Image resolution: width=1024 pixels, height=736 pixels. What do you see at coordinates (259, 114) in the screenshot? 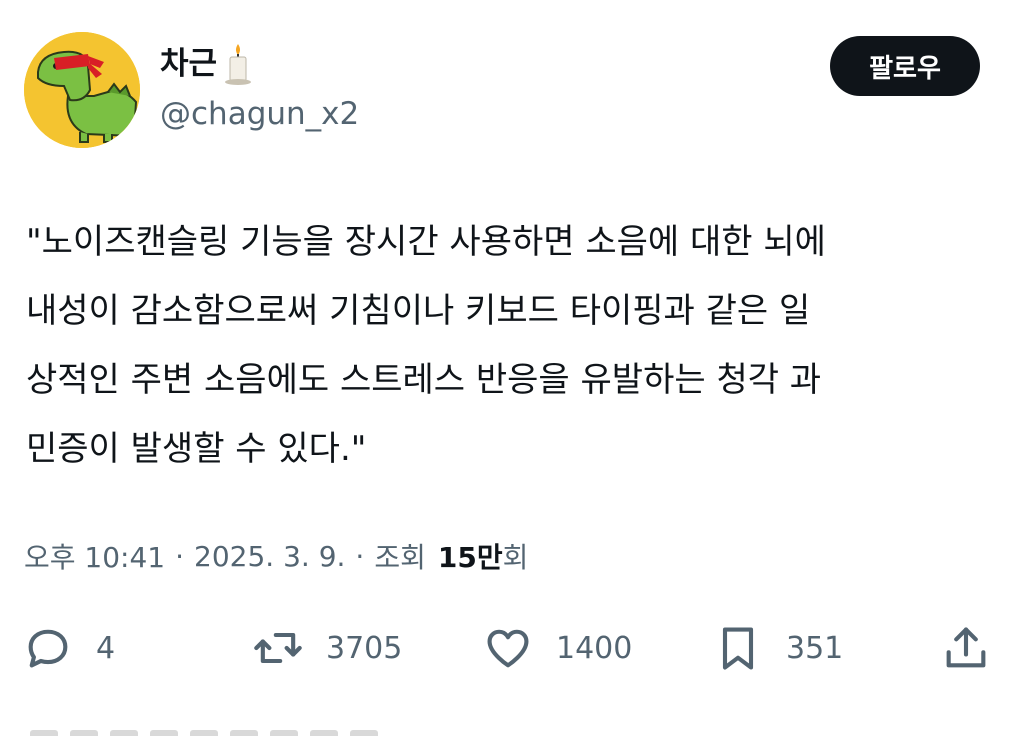
I see `author-handle: @chagun_x2` at bounding box center [259, 114].